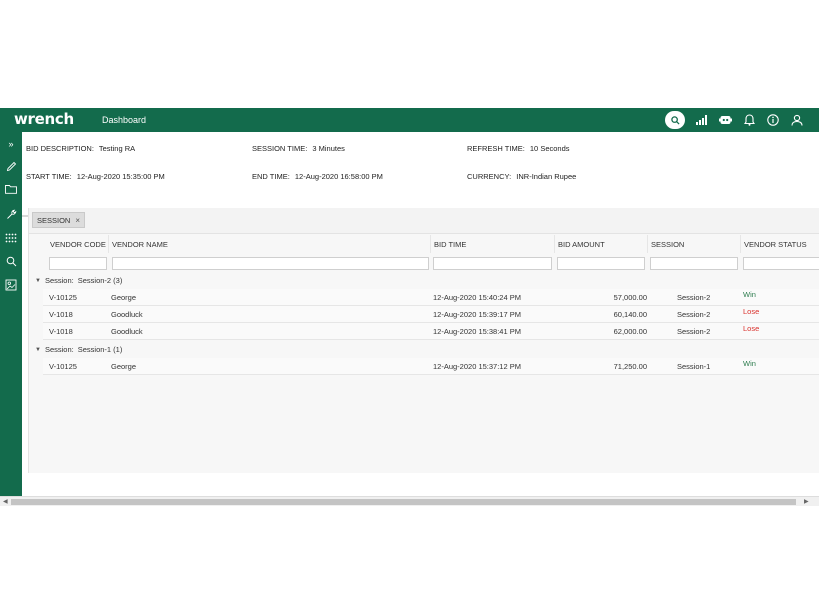 This screenshot has width=819, height=614. Describe the element at coordinates (601, 263) in the screenshot. I see `filter-bid-amount` at that location.